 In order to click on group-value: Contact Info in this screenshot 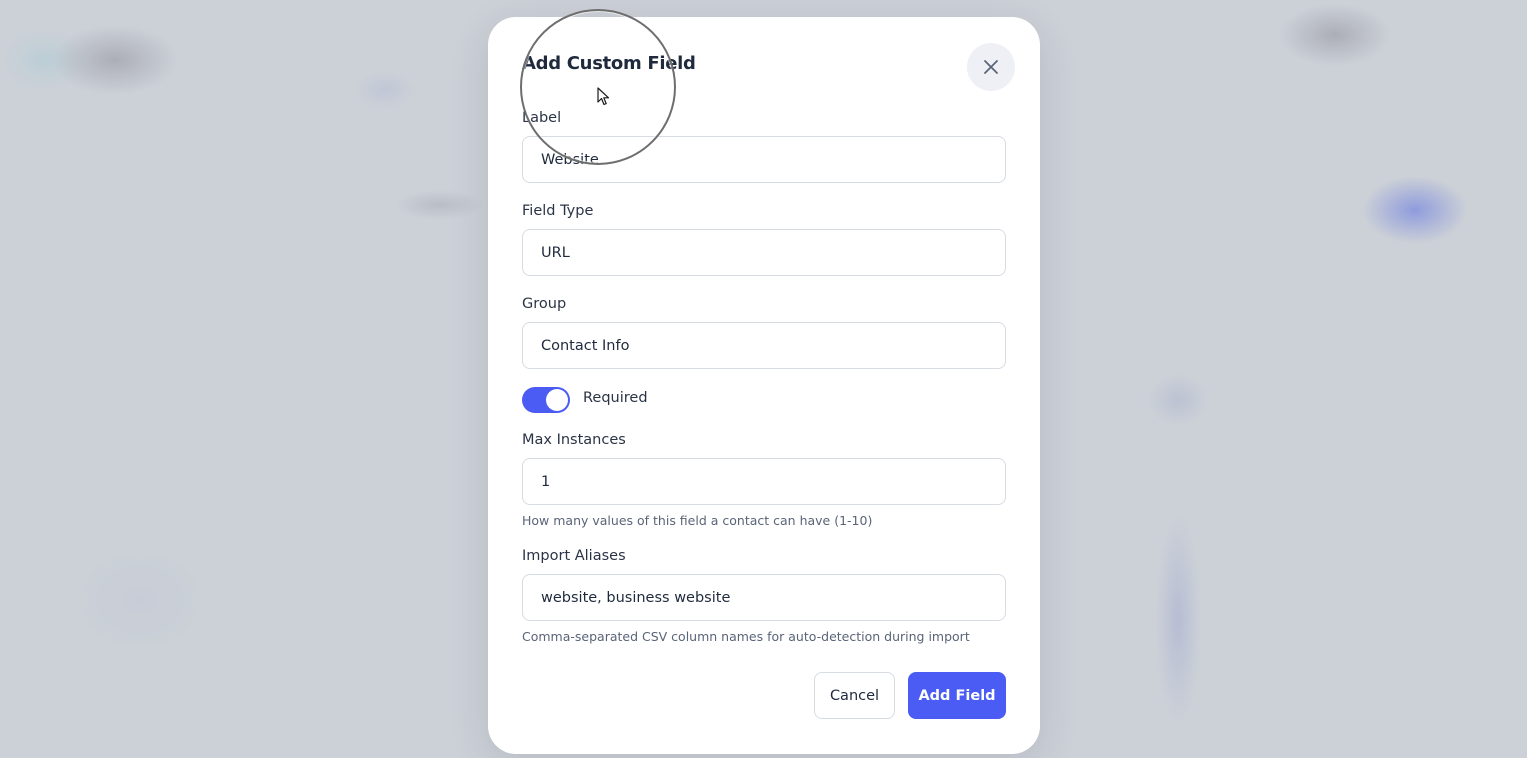, I will do `click(585, 345)`.